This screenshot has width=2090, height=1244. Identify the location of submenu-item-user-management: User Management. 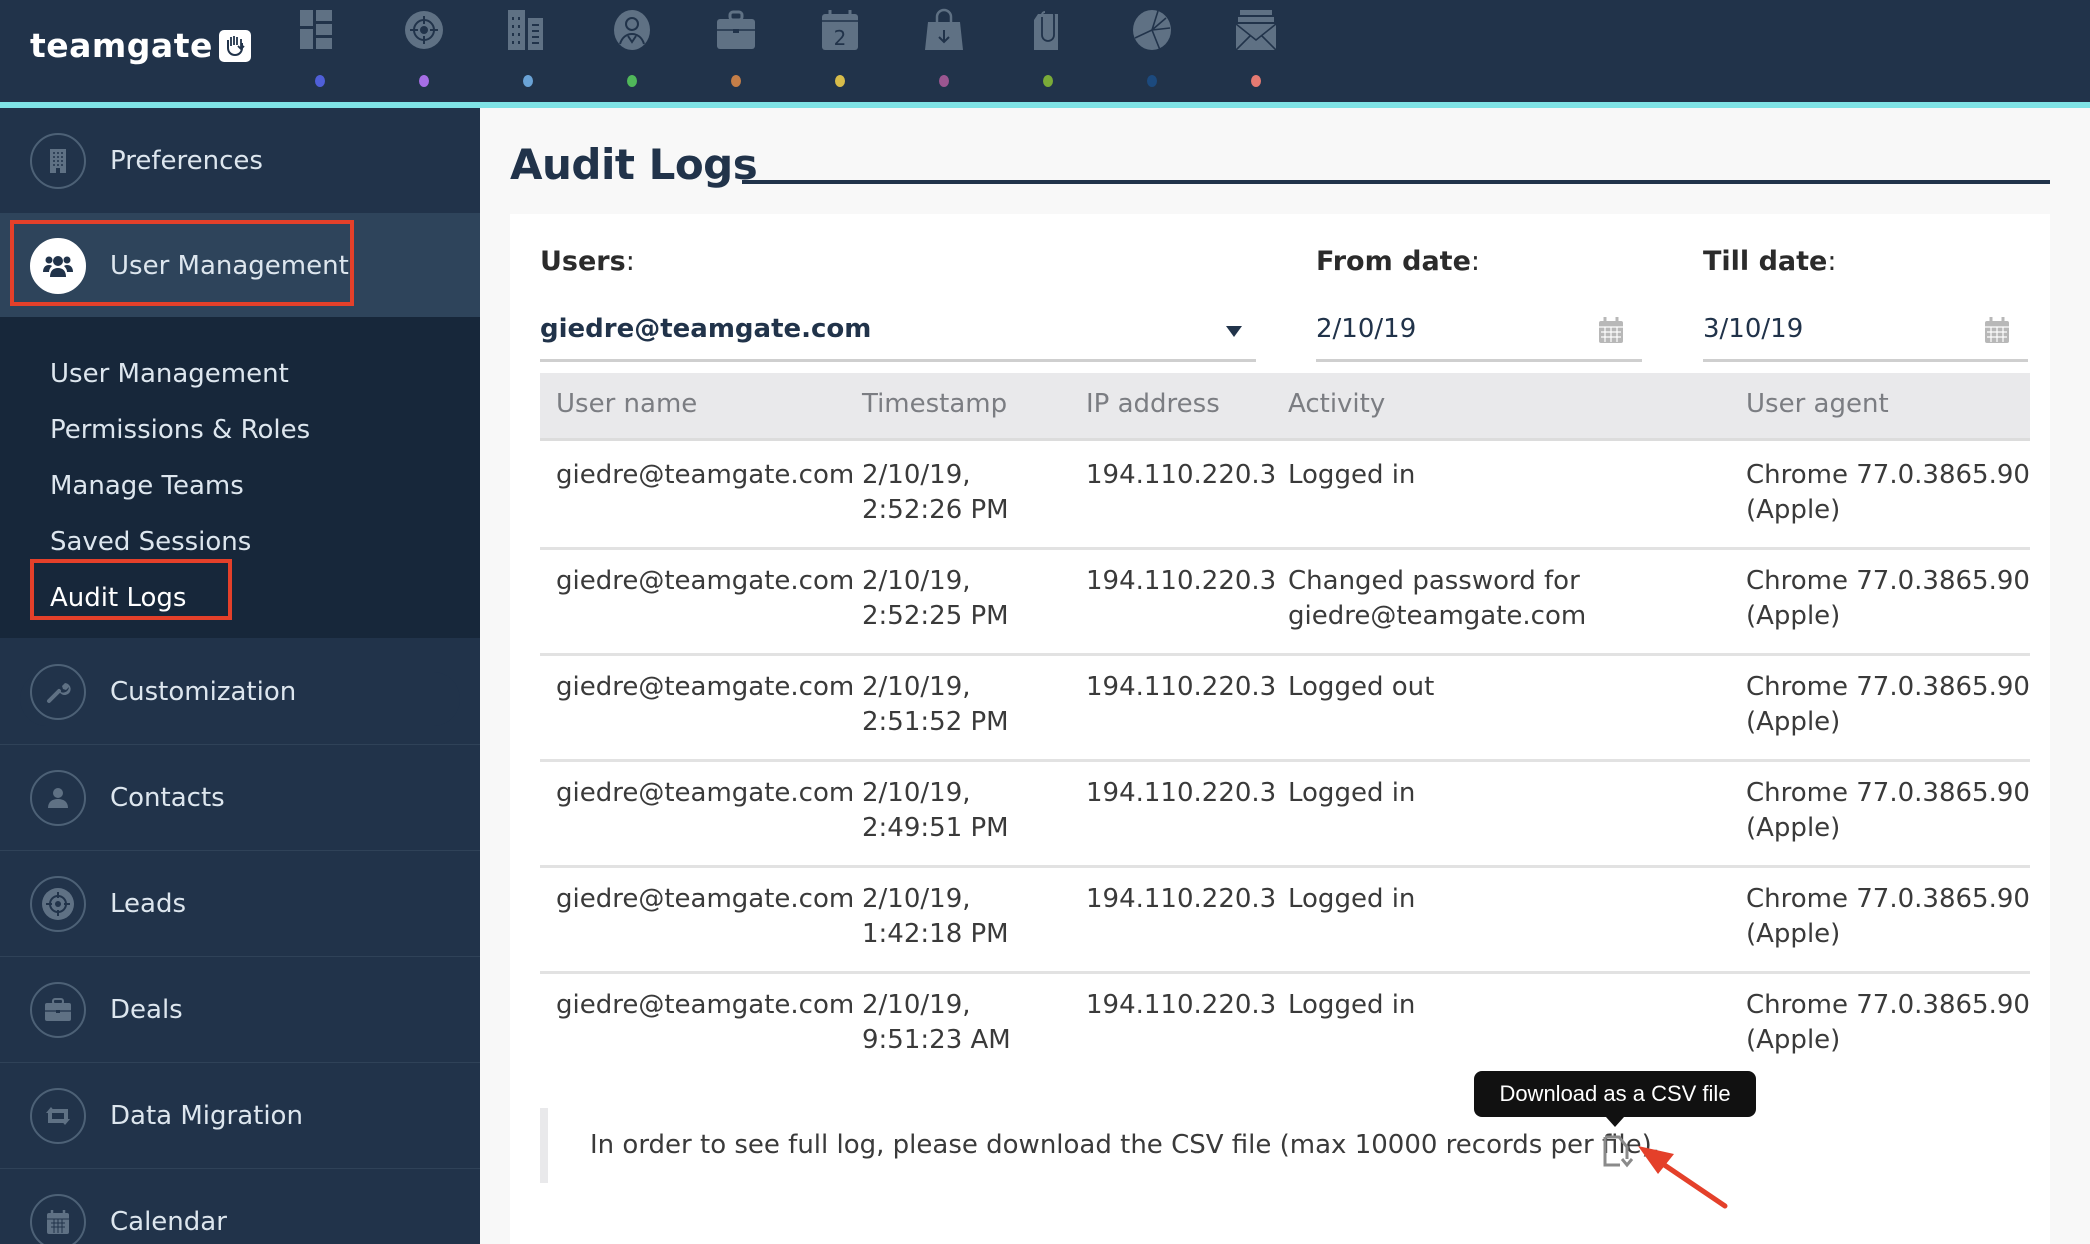
(169, 374).